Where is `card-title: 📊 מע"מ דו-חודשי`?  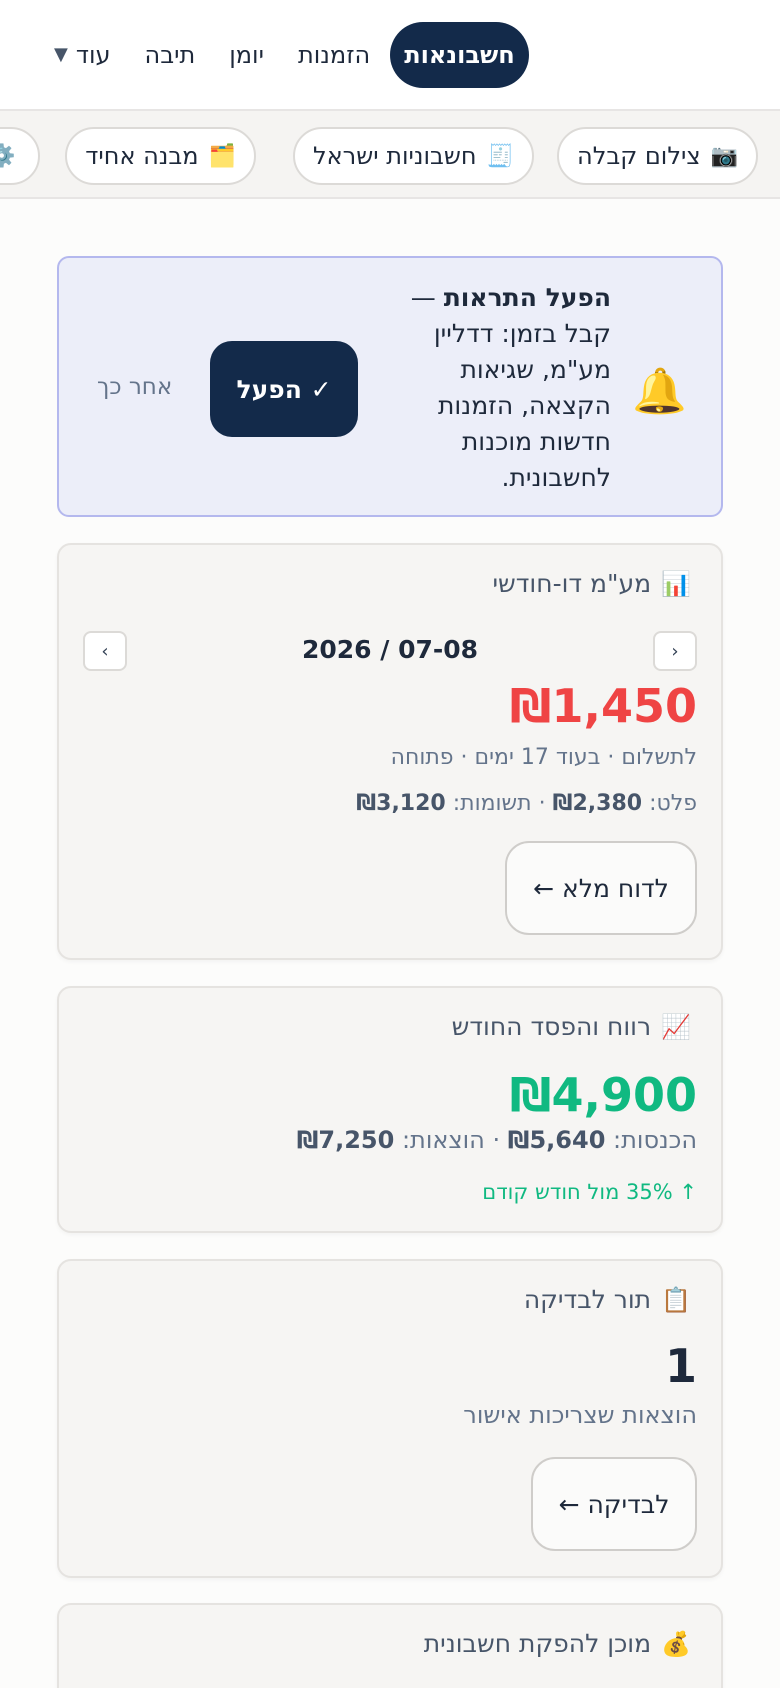 card-title: 📊 מע"מ דו-חודשי is located at coordinates (591, 583).